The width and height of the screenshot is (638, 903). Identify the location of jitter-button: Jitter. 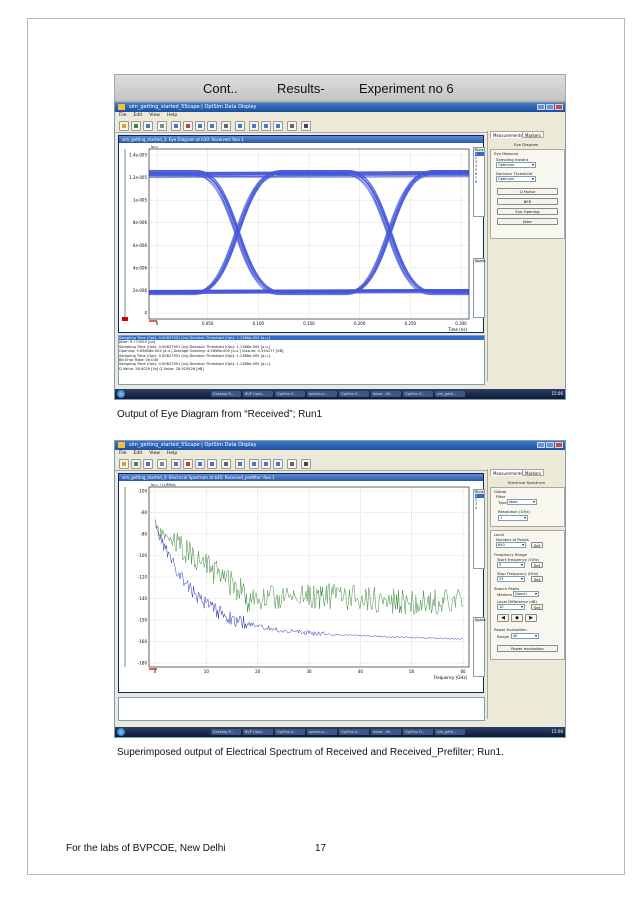
(527, 221).